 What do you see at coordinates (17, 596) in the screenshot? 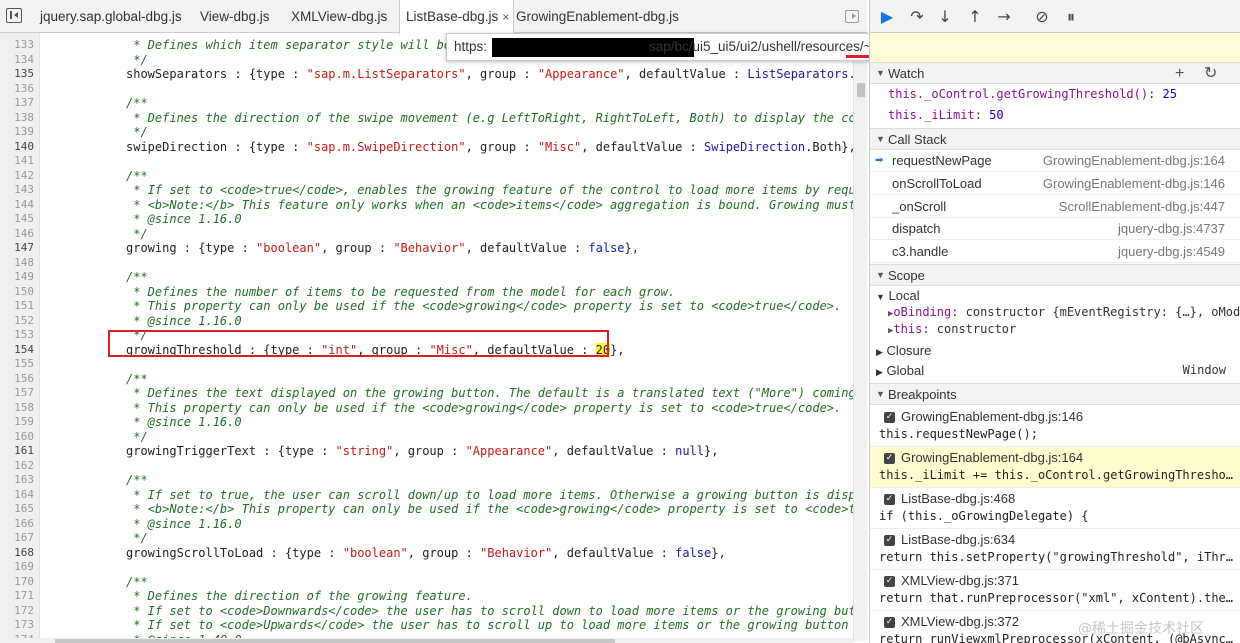
I see `line-number: 171` at bounding box center [17, 596].